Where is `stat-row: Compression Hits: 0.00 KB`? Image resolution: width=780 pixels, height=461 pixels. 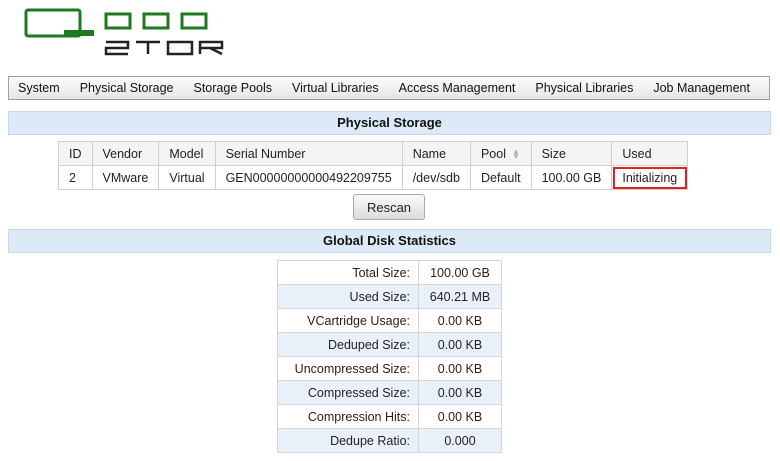 stat-row: Compression Hits: 0.00 KB is located at coordinates (389, 416).